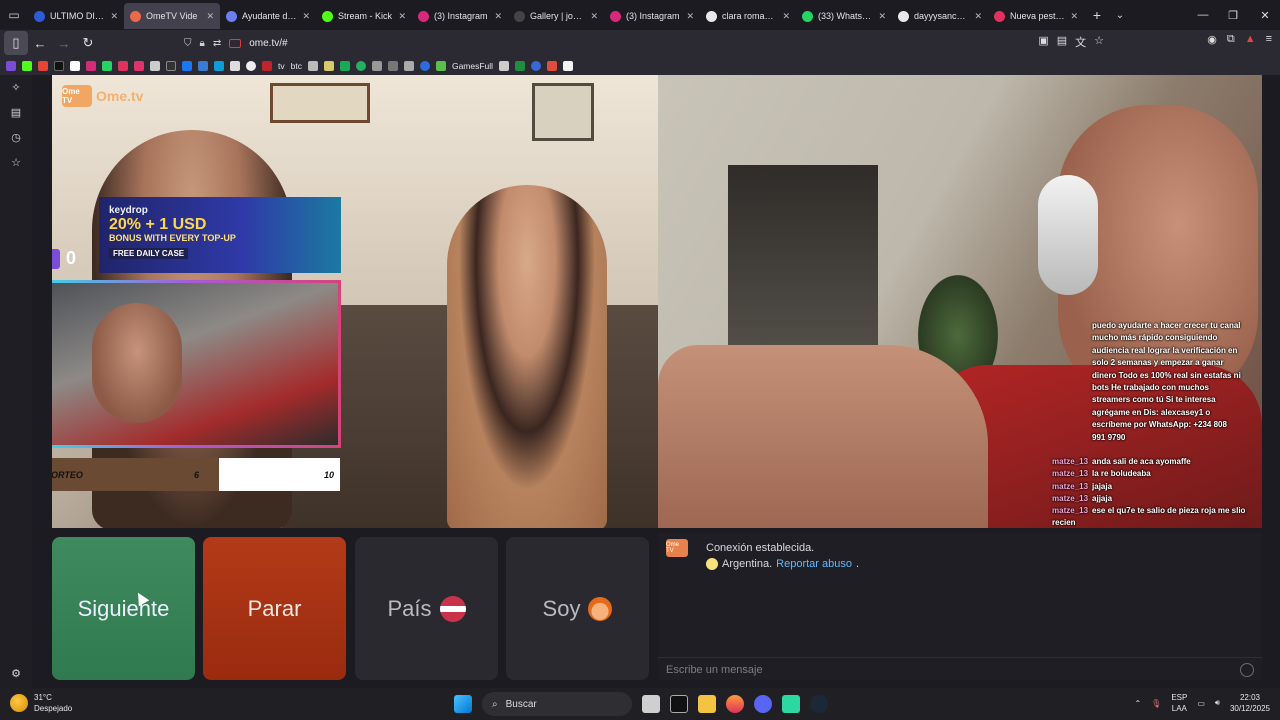 The height and width of the screenshot is (720, 1280). I want to click on chevron-up-icon: ⌃, so click(1137, 703).